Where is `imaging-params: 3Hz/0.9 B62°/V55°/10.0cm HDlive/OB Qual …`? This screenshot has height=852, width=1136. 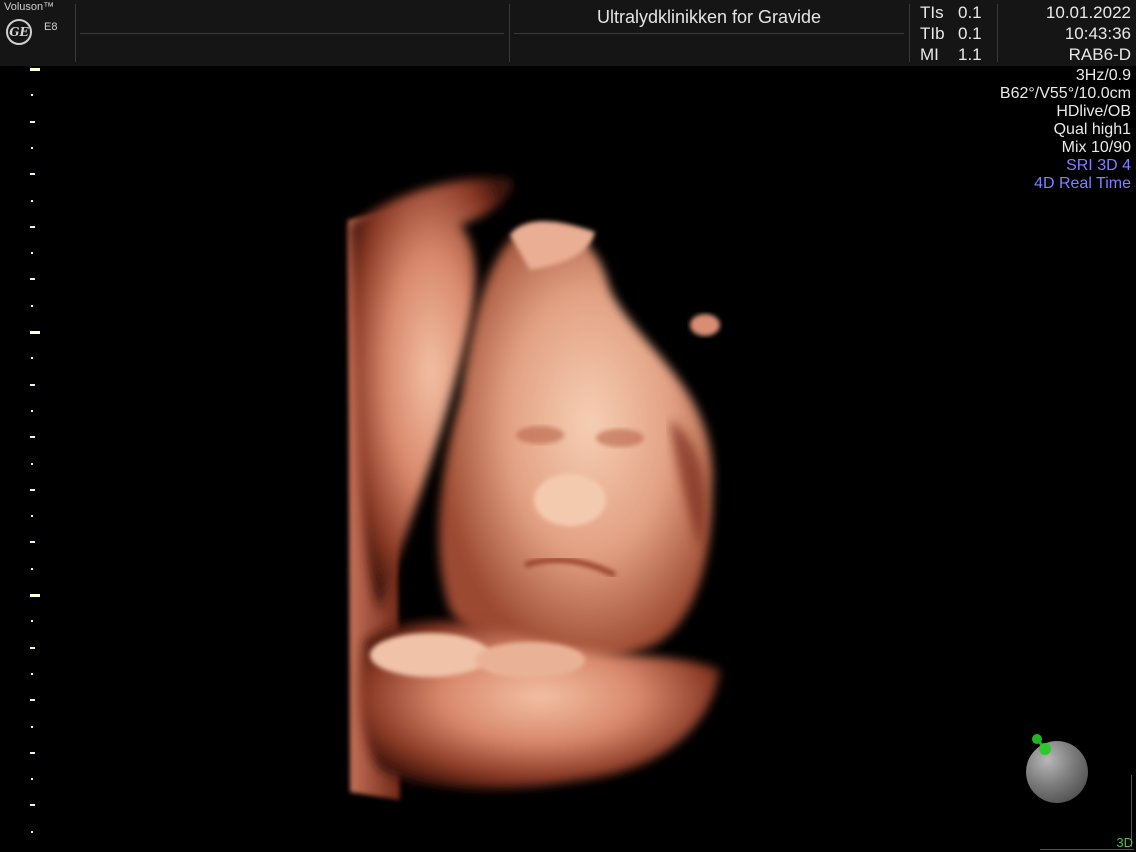
imaging-params: 3Hz/0.9 B62°/V55°/10.0cm HDlive/OB Qual … is located at coordinates (1065, 130).